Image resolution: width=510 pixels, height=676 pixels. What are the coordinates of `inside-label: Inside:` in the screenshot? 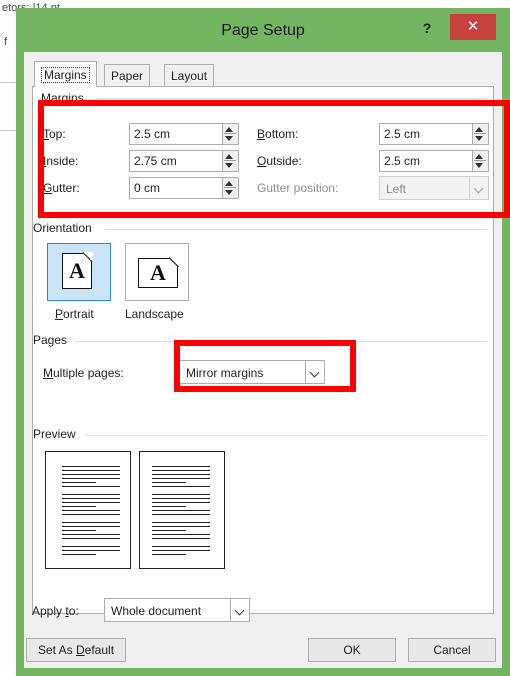 It's located at (61, 161).